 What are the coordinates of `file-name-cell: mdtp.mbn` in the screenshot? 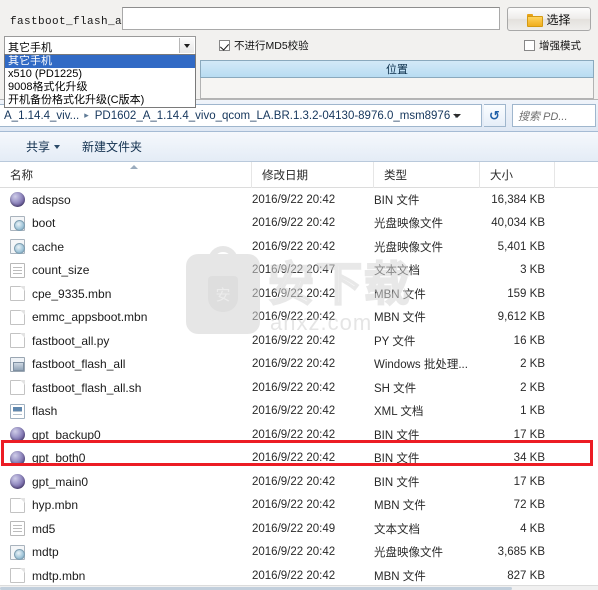 It's located at (48, 576).